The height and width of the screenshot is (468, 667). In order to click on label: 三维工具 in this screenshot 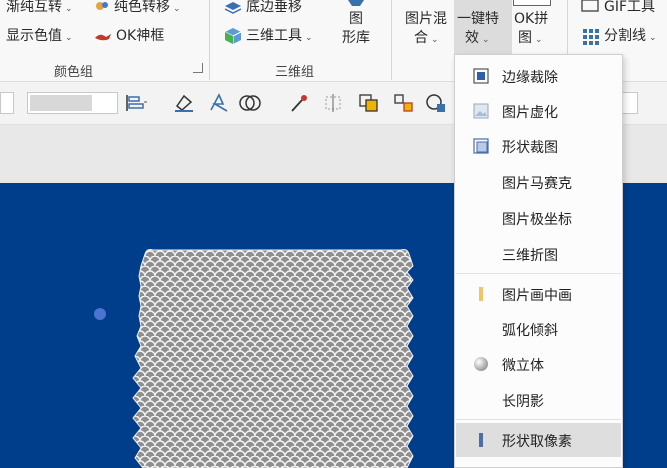, I will do `click(274, 36)`.